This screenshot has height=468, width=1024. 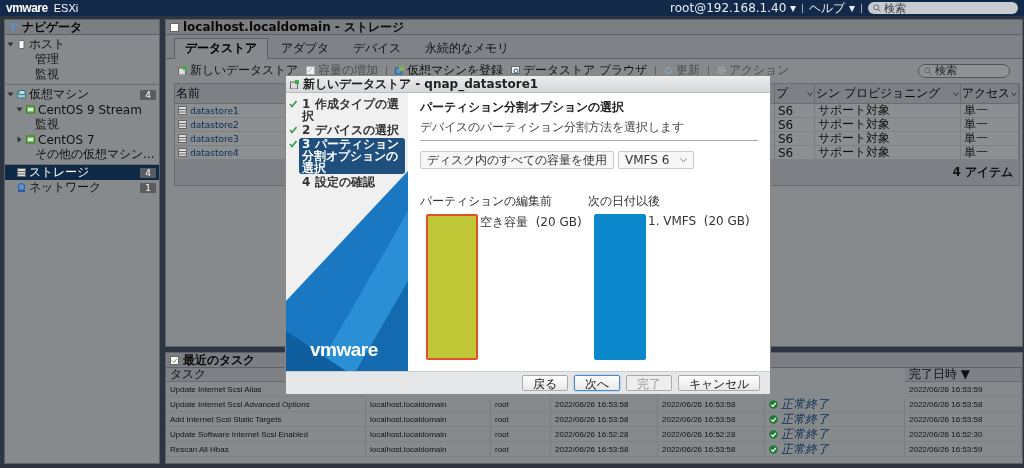 I want to click on column-header: 完了日時 ▼, so click(x=963, y=375).